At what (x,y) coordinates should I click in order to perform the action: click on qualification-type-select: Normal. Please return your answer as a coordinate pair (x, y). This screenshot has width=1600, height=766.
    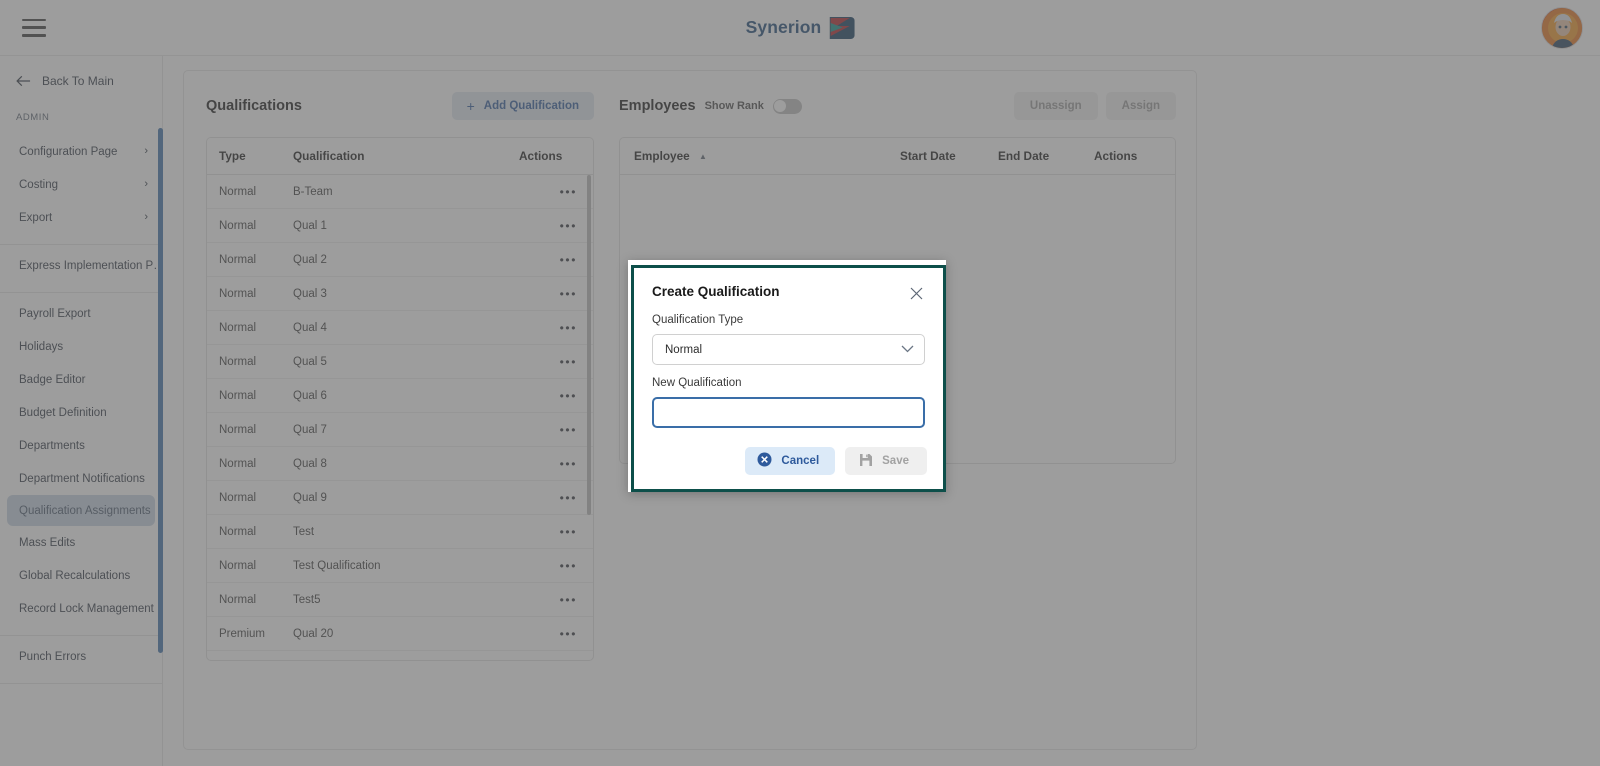
    Looking at the image, I should click on (788, 349).